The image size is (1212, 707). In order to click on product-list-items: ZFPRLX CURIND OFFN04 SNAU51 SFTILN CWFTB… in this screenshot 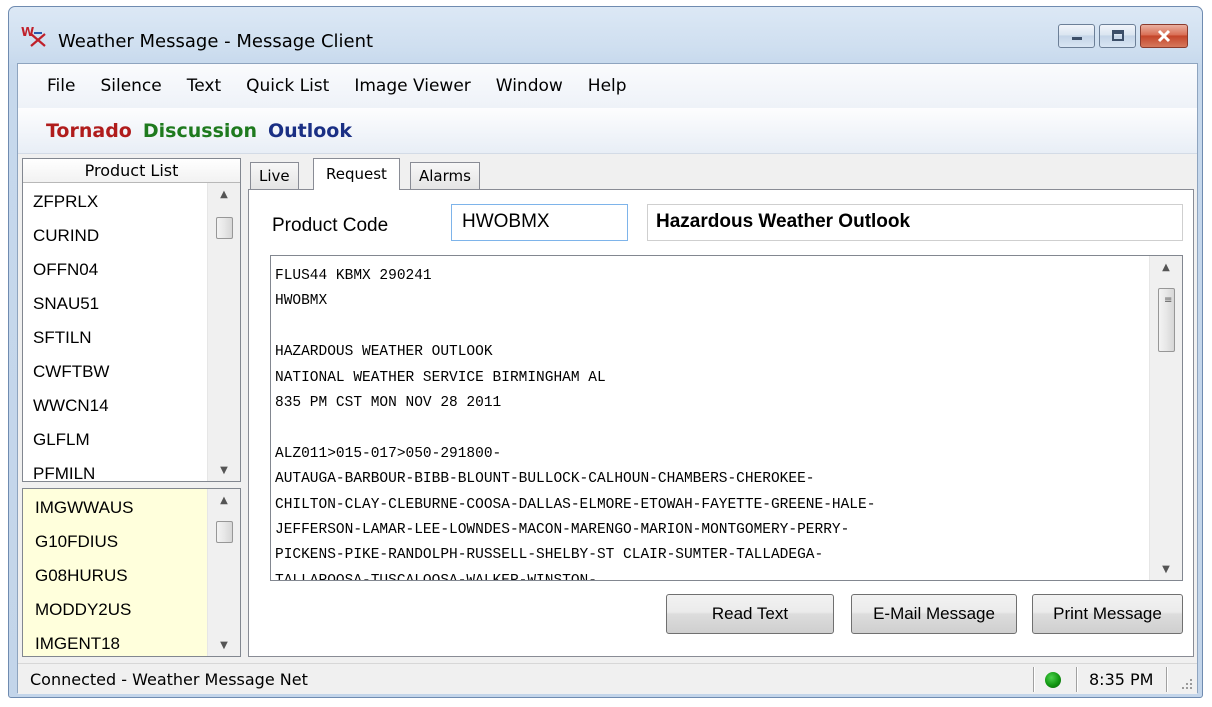, I will do `click(115, 333)`.